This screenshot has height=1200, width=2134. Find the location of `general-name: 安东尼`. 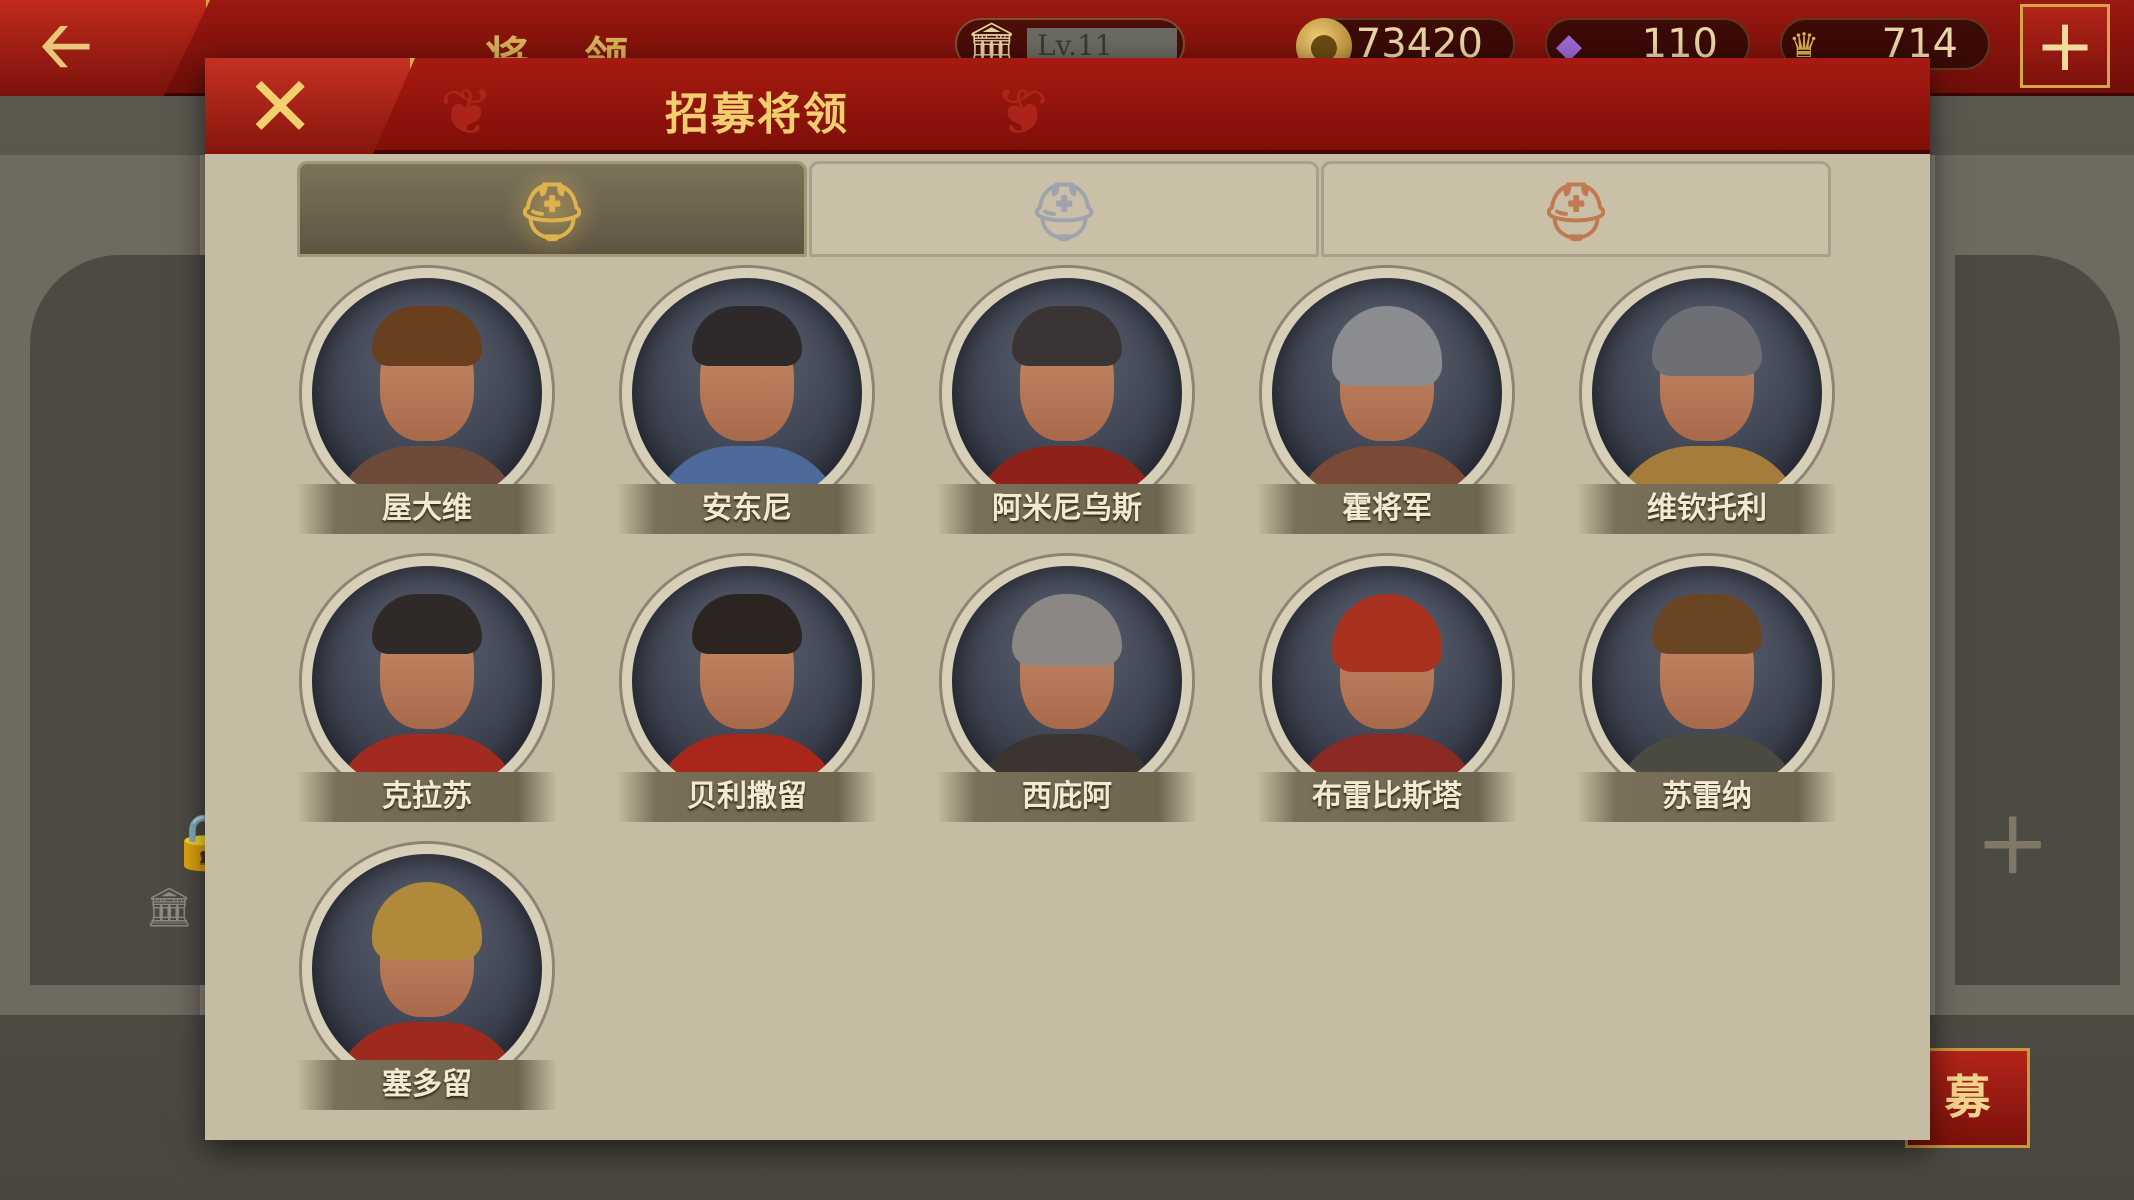

general-name: 安东尼 is located at coordinates (747, 509).